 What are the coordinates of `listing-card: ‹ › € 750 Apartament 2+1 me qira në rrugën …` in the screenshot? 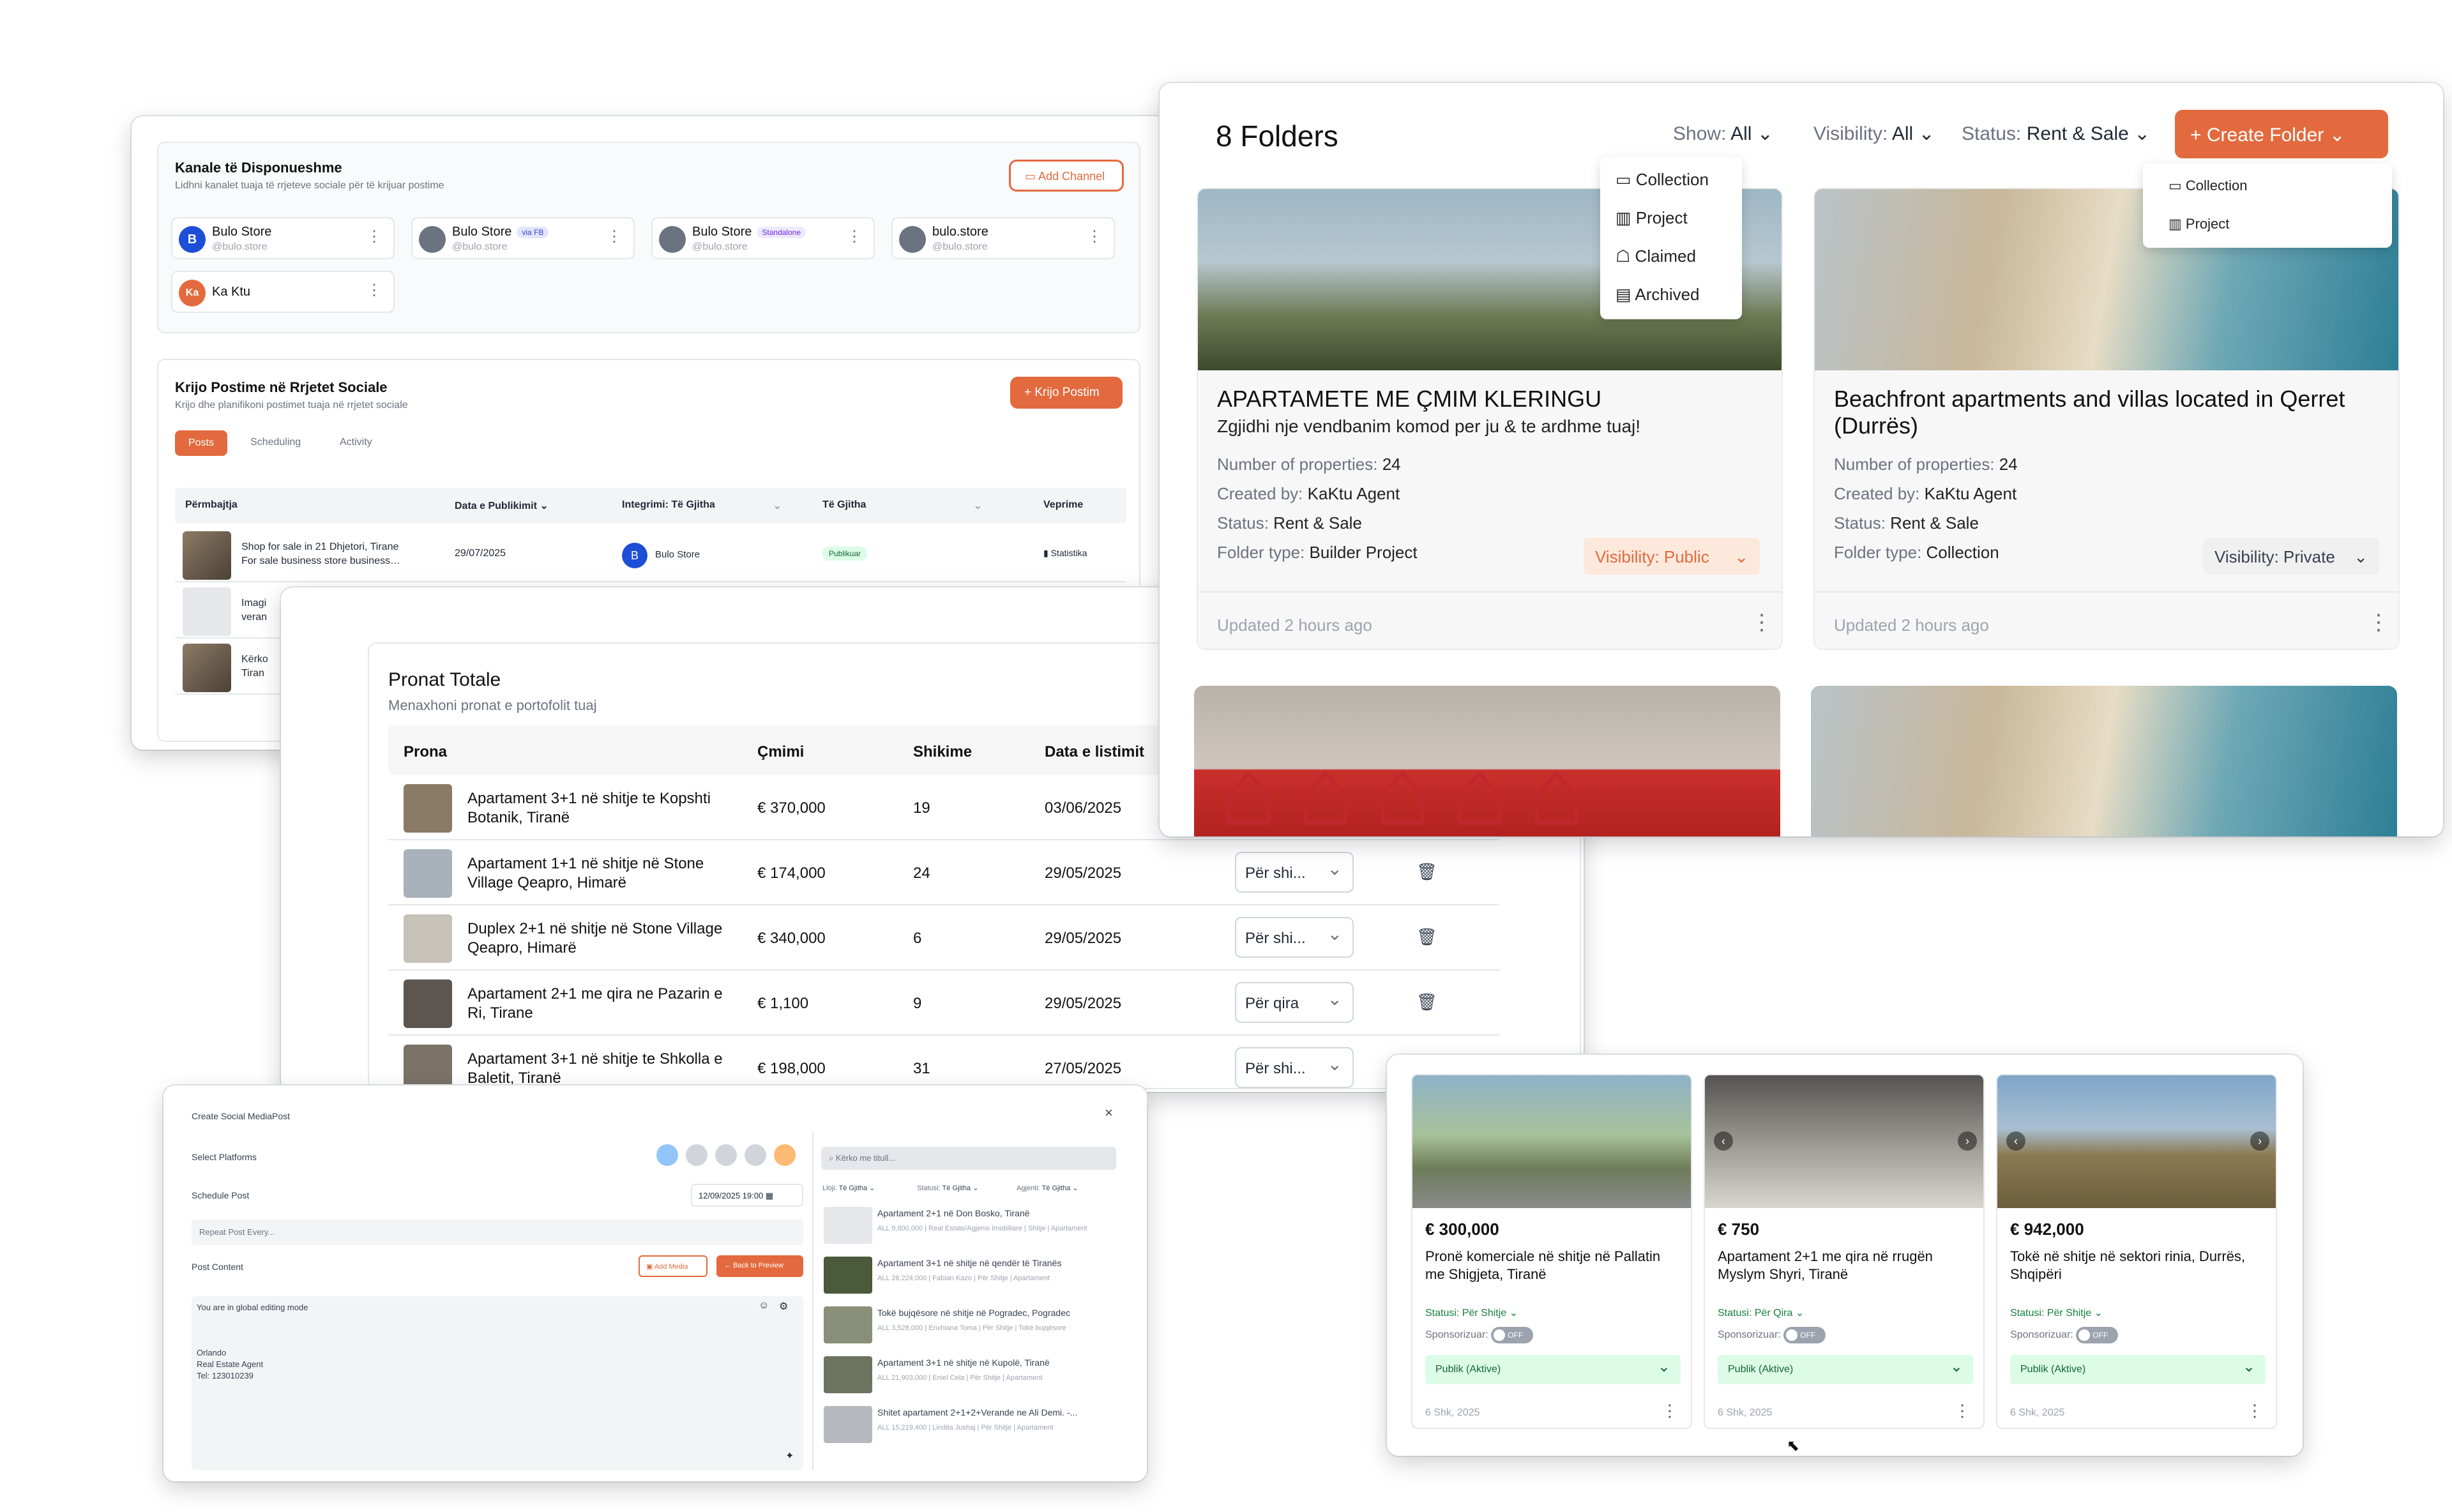 It's located at (1844, 1251).